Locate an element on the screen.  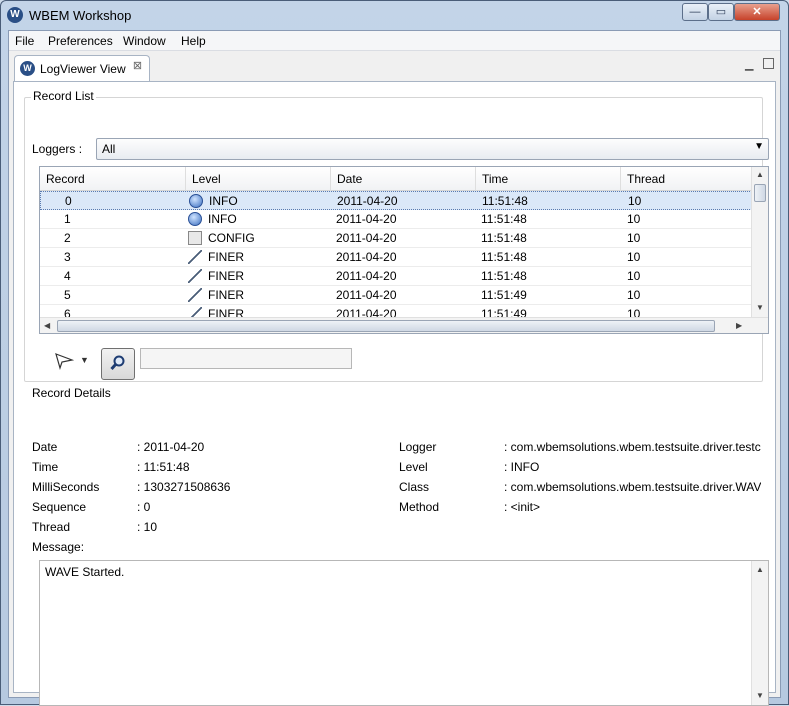
filter-dropdown-icon: ▼ is located at coordinates (84, 360).